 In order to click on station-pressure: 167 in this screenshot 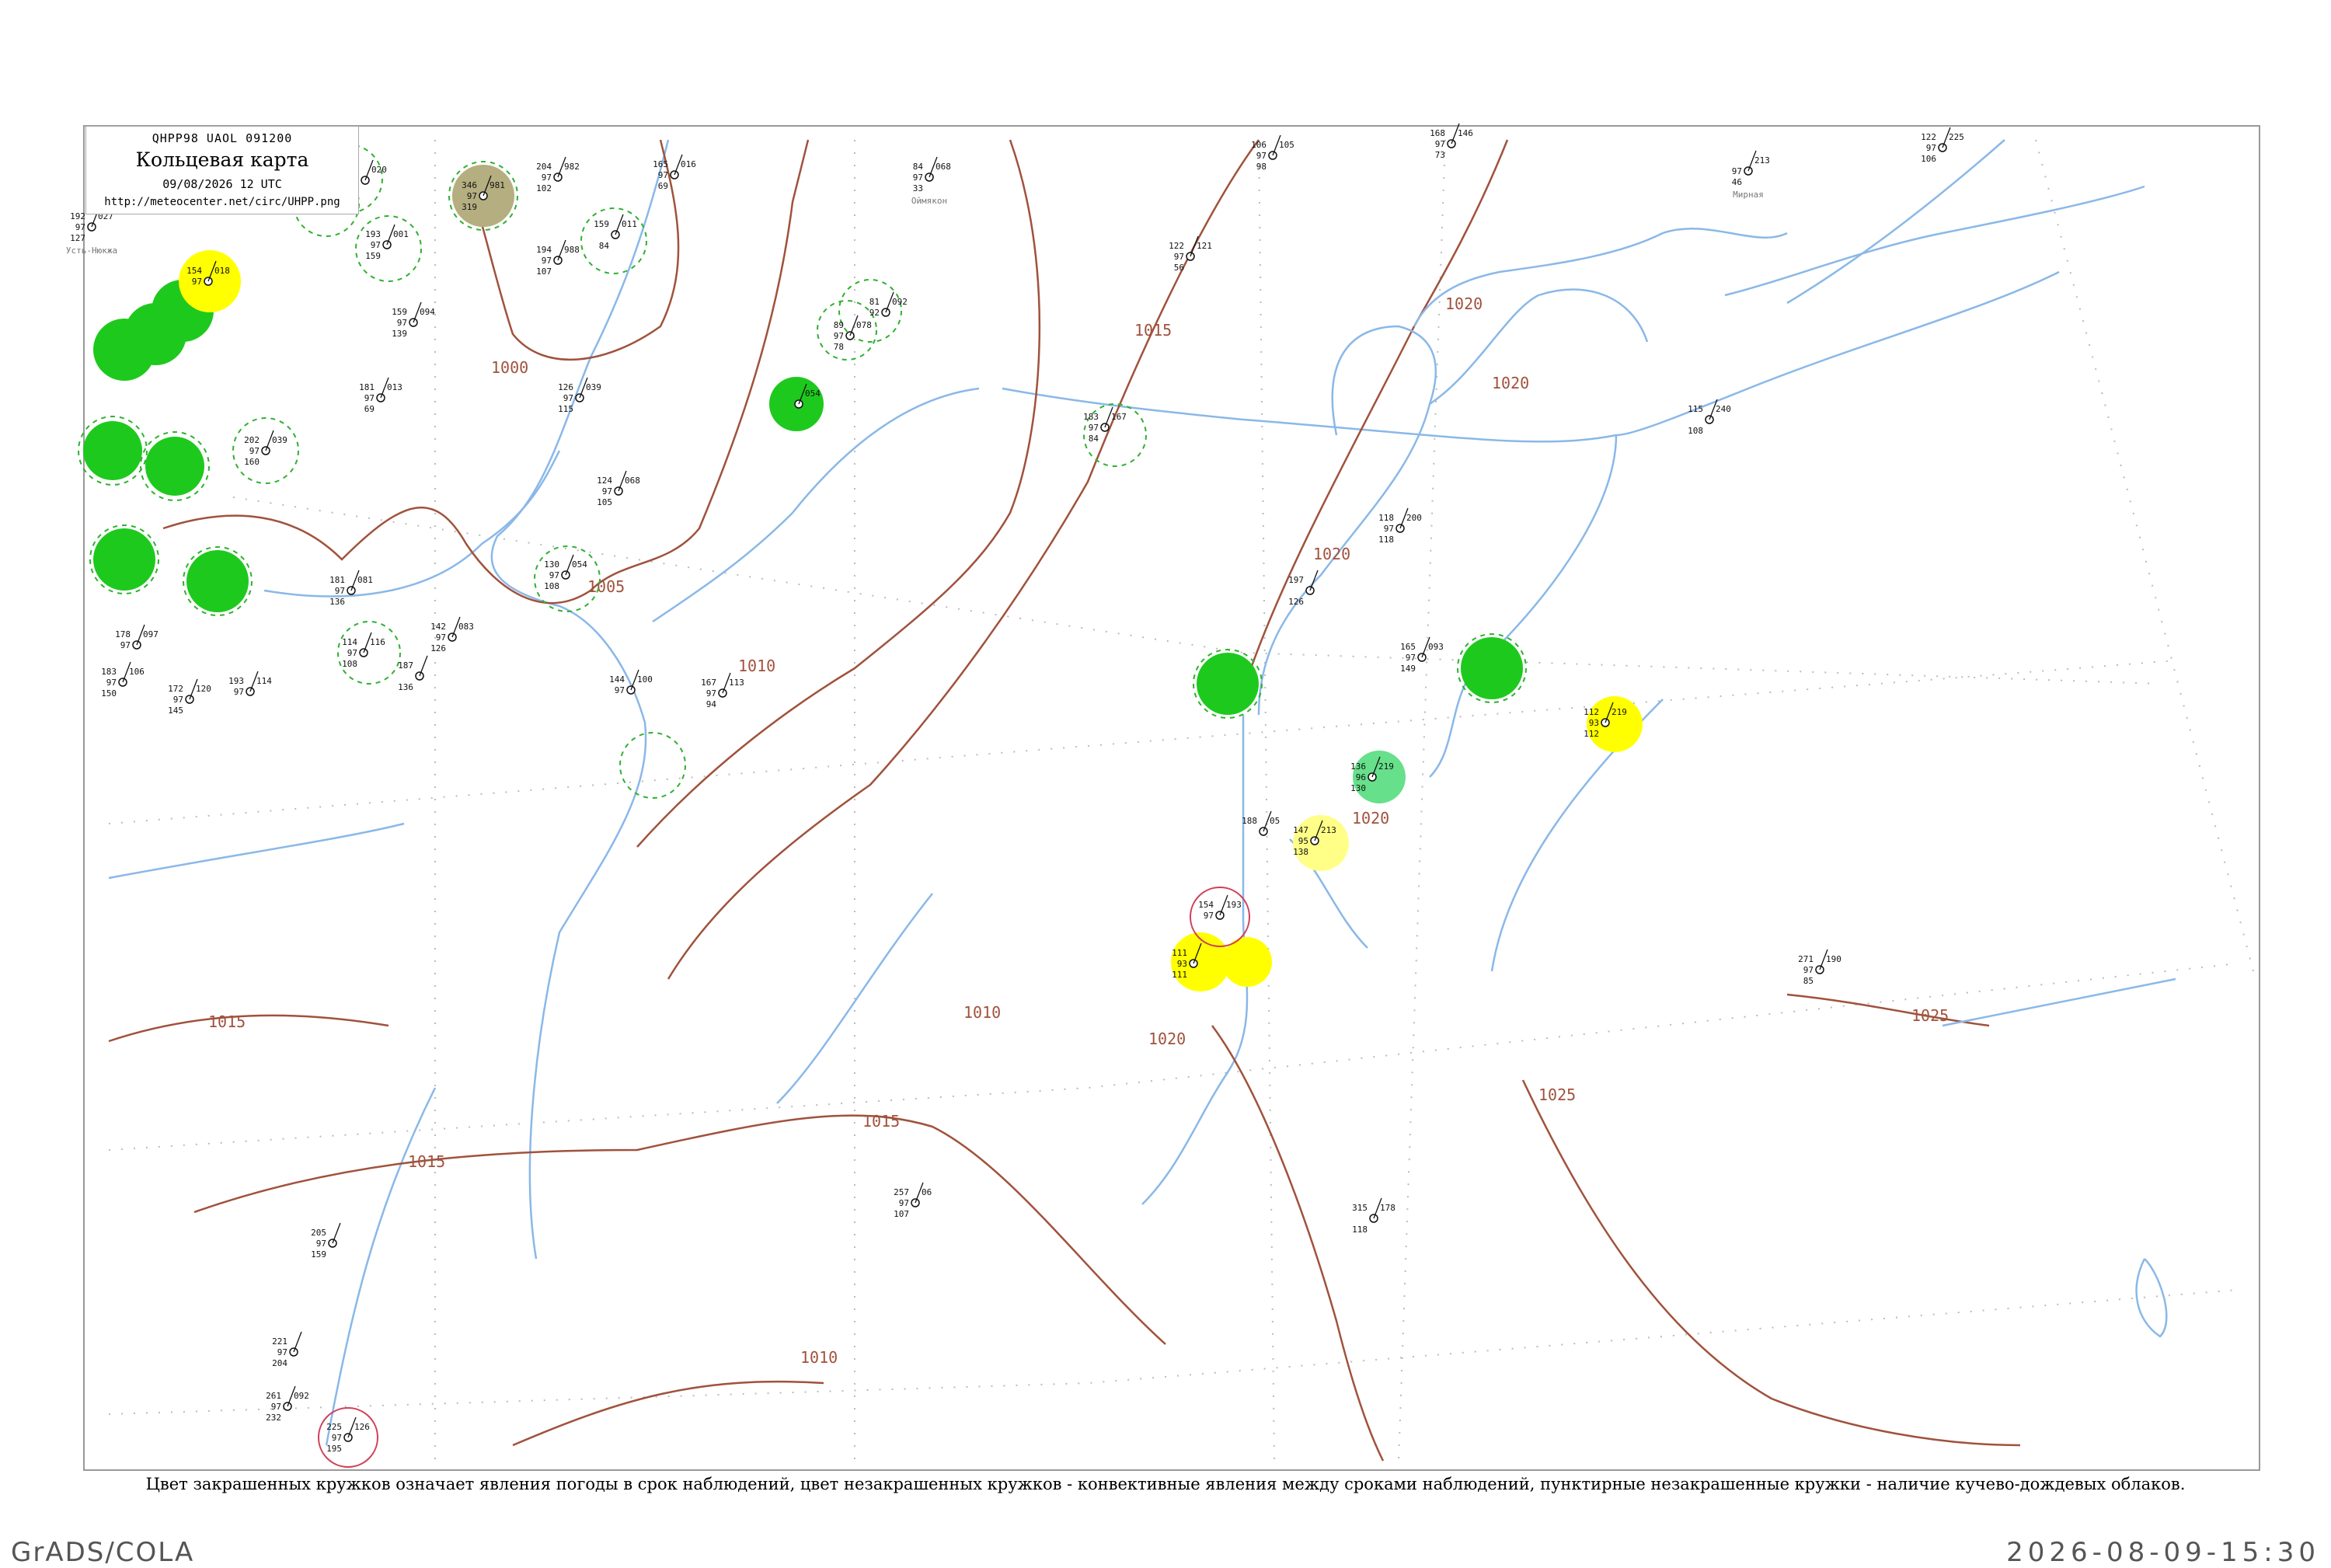, I will do `click(1119, 417)`.